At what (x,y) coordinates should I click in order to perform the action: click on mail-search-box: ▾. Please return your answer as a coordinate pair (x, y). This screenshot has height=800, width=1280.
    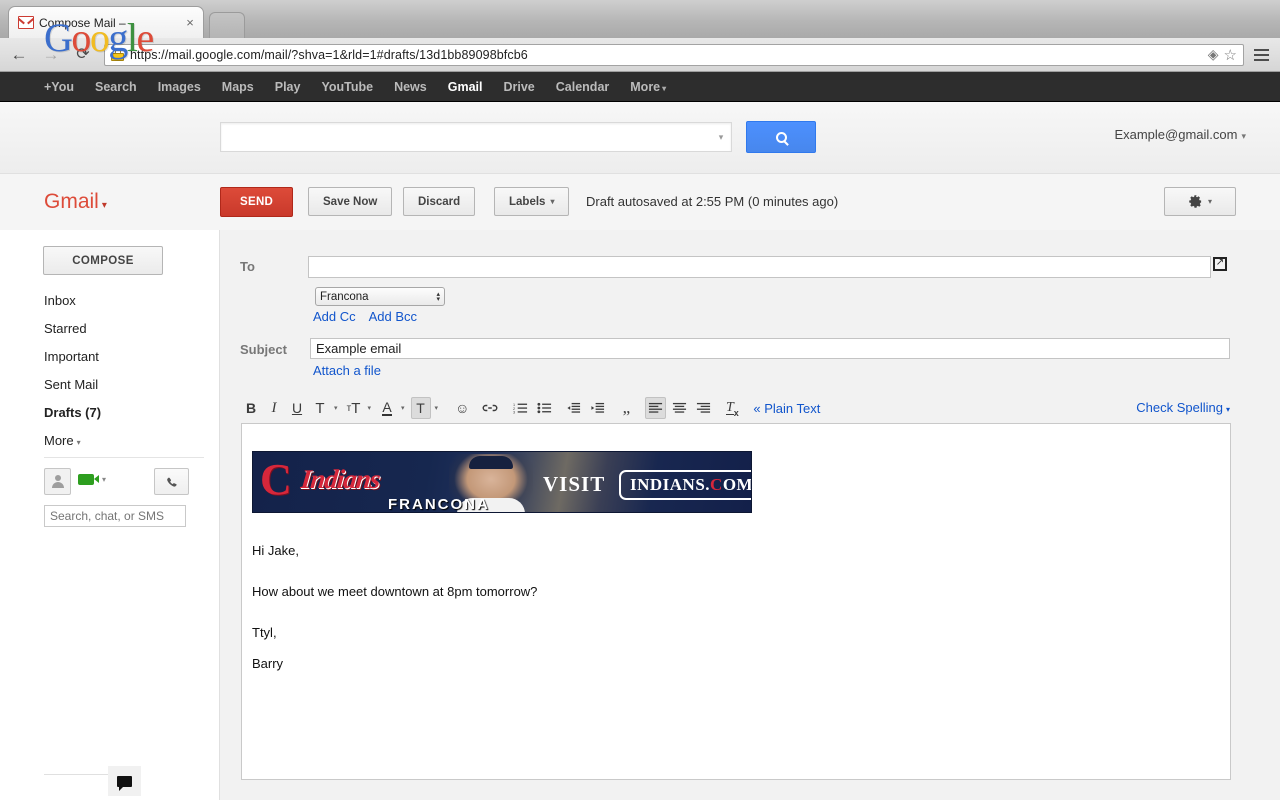
    Looking at the image, I should click on (476, 137).